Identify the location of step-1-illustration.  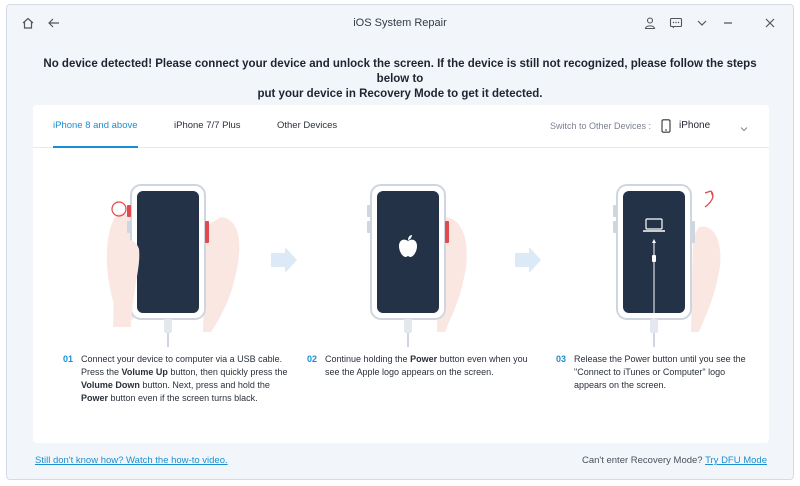
(188, 252).